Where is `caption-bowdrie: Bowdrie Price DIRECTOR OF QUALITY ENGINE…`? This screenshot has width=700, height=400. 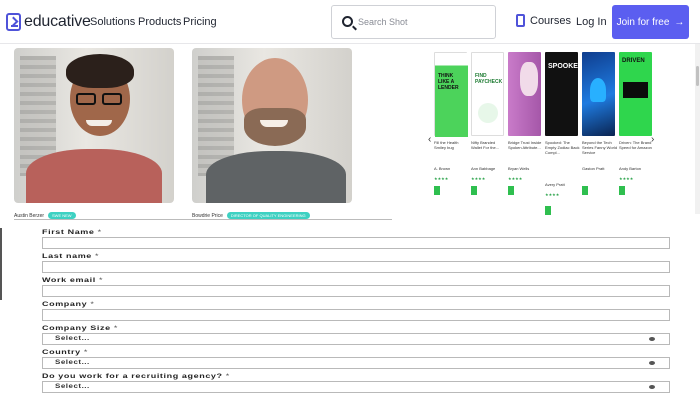
caption-bowdrie: Bowdrie Price DIRECTOR OF QUALITY ENGINE… is located at coordinates (251, 215).